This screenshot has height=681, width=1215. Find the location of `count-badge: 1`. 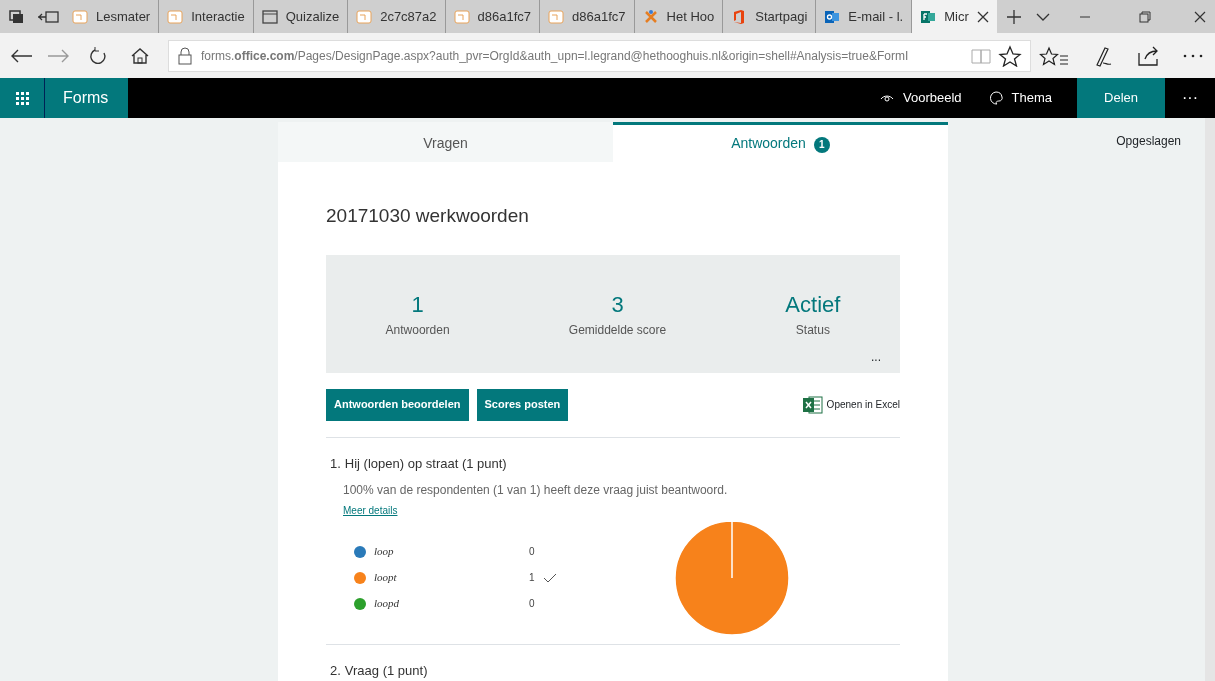

count-badge: 1 is located at coordinates (821, 144).